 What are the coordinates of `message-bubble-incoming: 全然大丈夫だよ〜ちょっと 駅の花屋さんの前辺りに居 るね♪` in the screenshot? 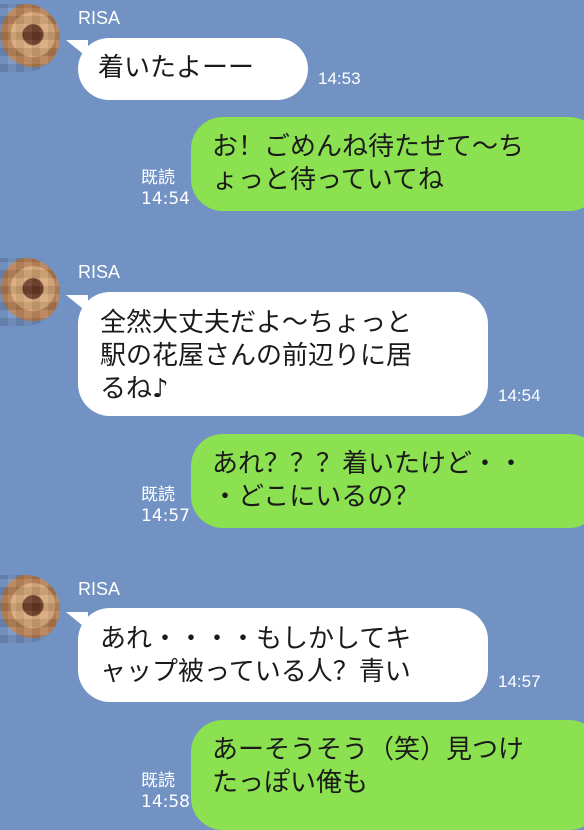 It's located at (283, 354).